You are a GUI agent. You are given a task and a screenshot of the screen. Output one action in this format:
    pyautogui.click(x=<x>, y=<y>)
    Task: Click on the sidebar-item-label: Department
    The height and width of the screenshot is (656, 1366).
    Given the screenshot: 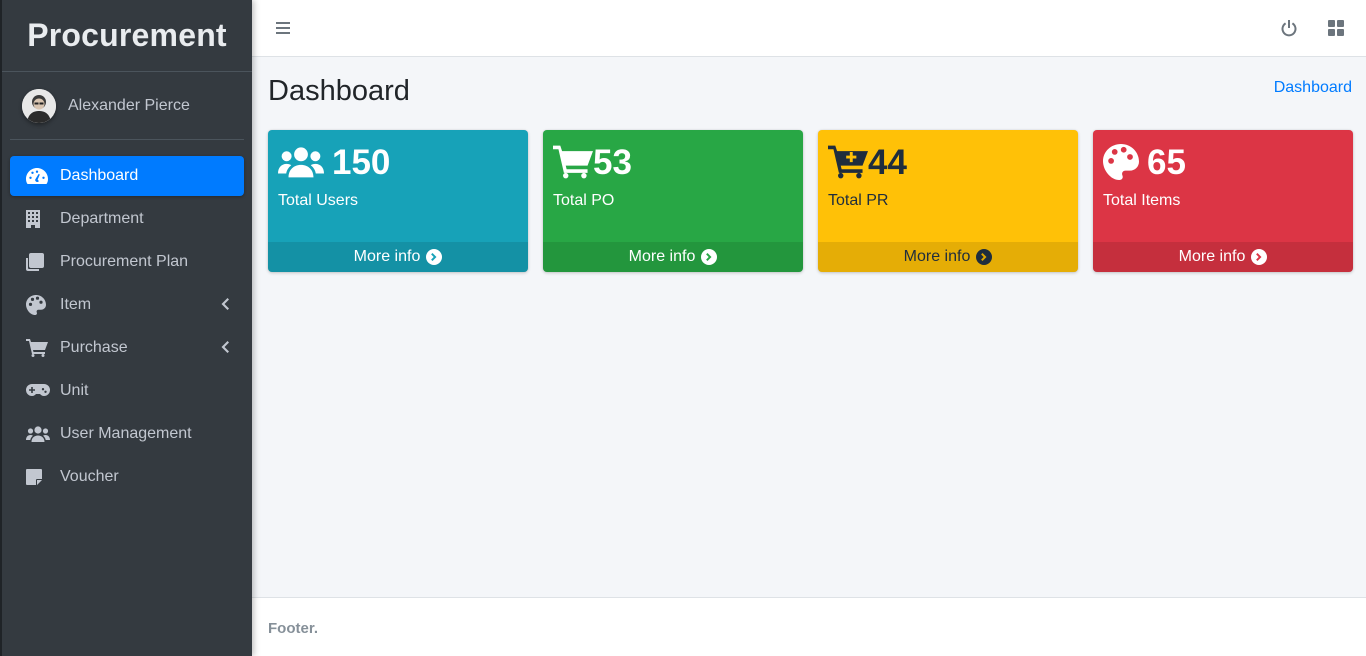 What is the action you would take?
    pyautogui.click(x=102, y=218)
    